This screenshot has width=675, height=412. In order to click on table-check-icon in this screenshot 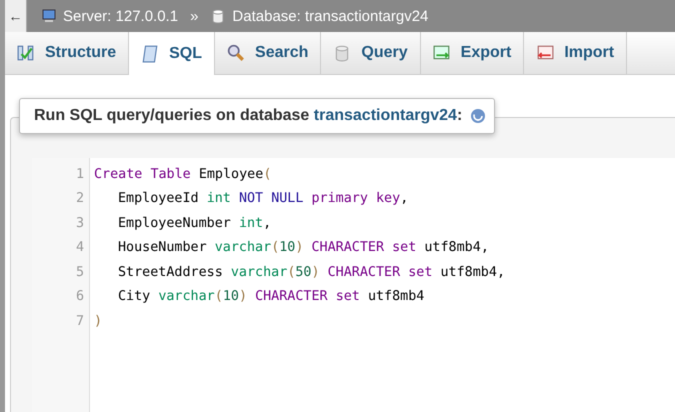, I will do `click(26, 53)`.